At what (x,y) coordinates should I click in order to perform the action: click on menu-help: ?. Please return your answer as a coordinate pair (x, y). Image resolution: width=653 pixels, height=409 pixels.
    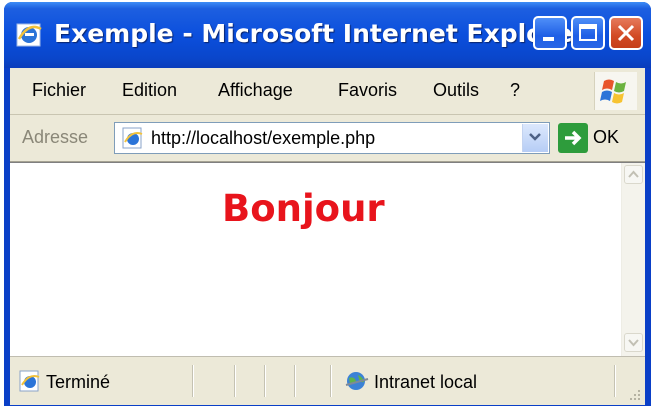
    Looking at the image, I should click on (515, 90).